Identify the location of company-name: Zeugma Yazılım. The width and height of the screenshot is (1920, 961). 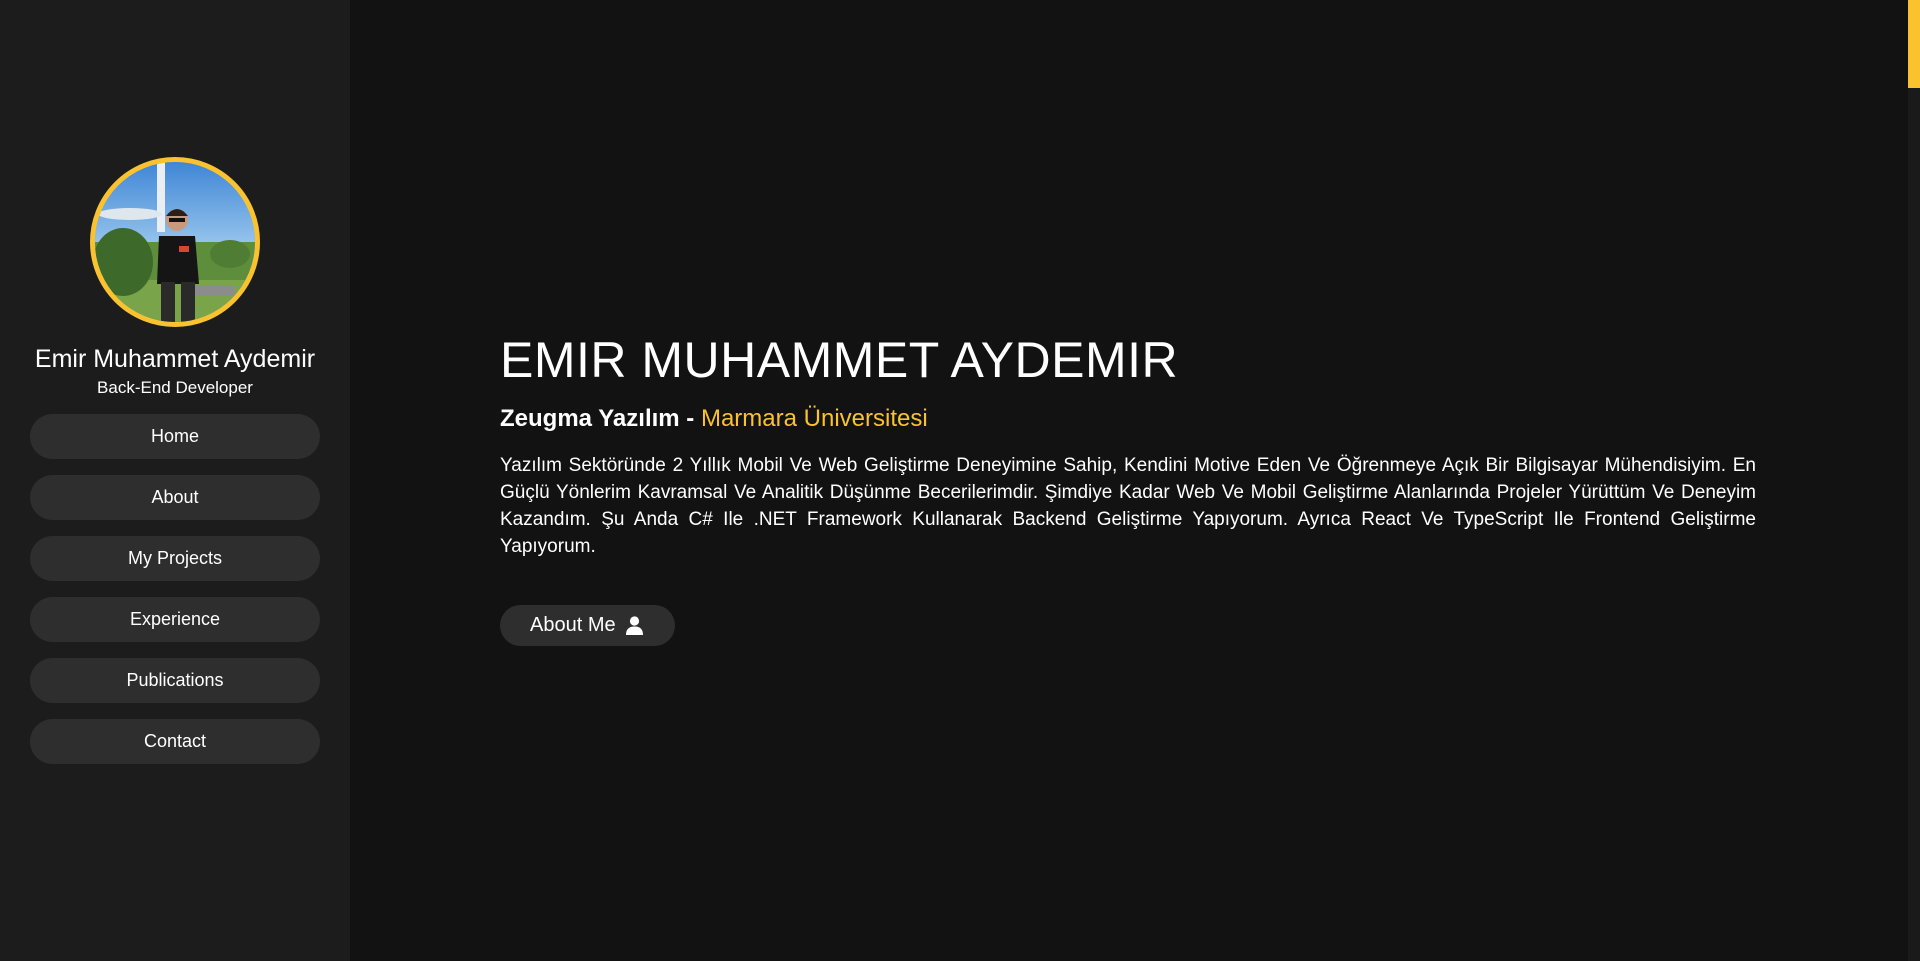
(590, 418).